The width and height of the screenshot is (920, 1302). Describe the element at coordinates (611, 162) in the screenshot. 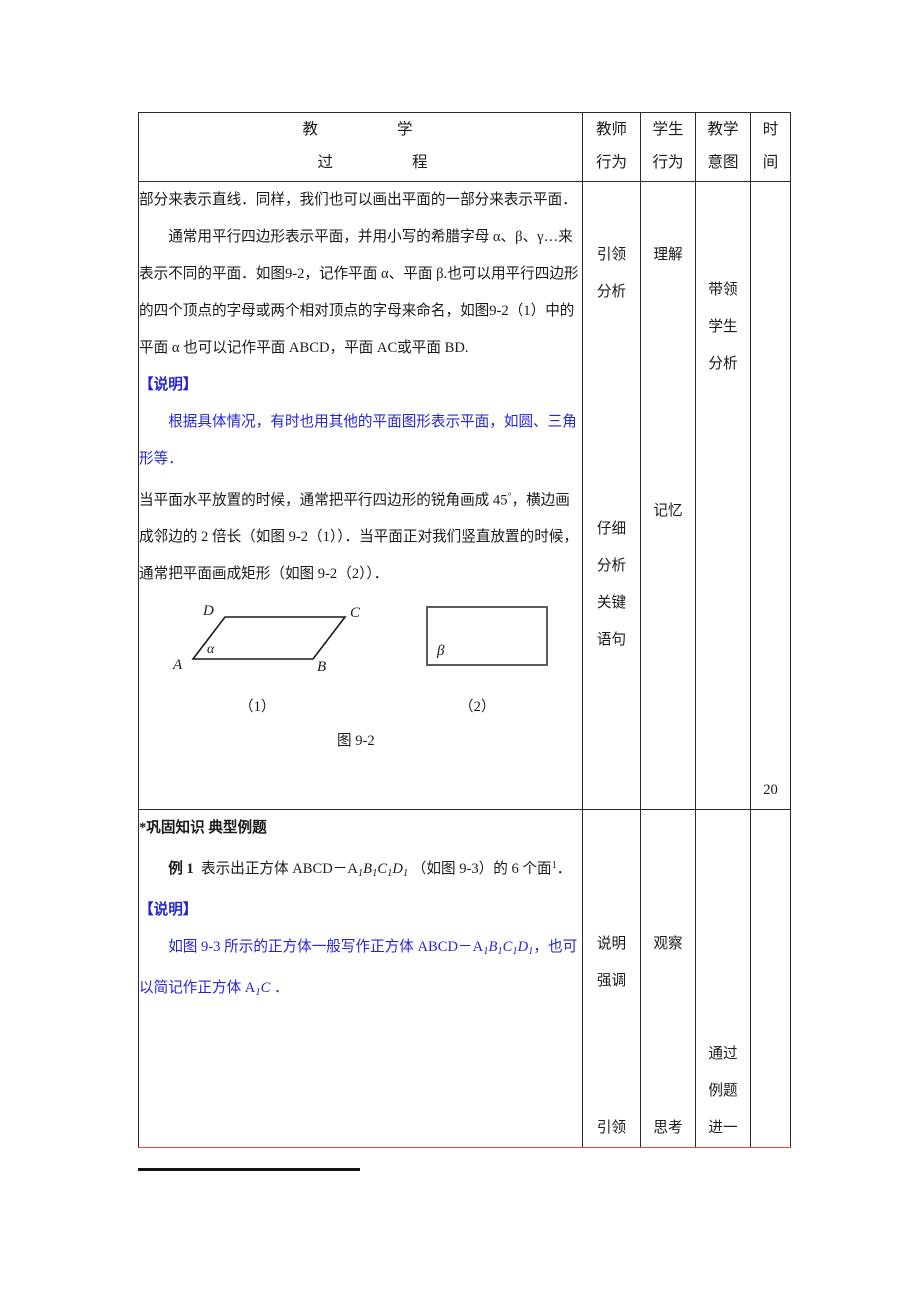

I see `header-teacher-line2: 行为` at that location.